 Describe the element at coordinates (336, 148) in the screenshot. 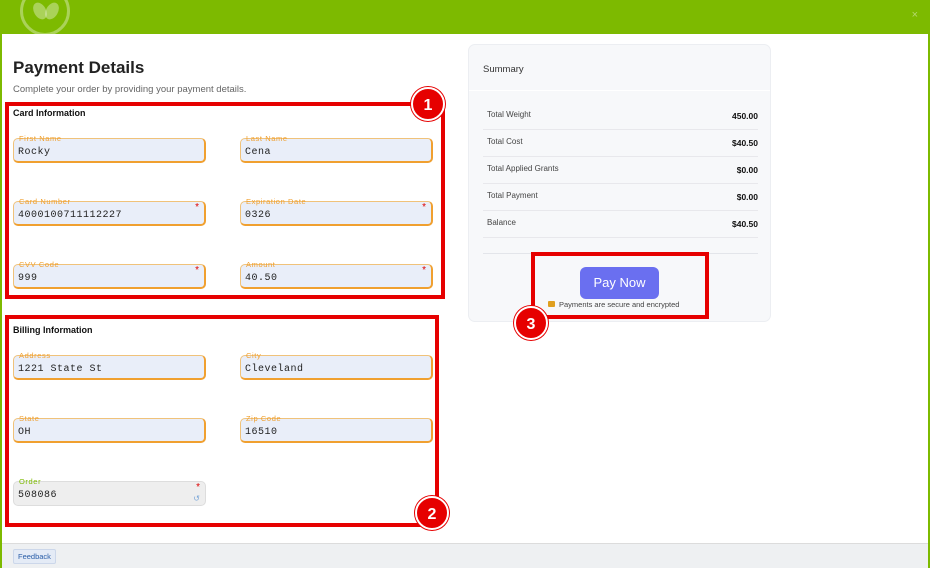

I see `last-name-field: Last Name Cena` at that location.